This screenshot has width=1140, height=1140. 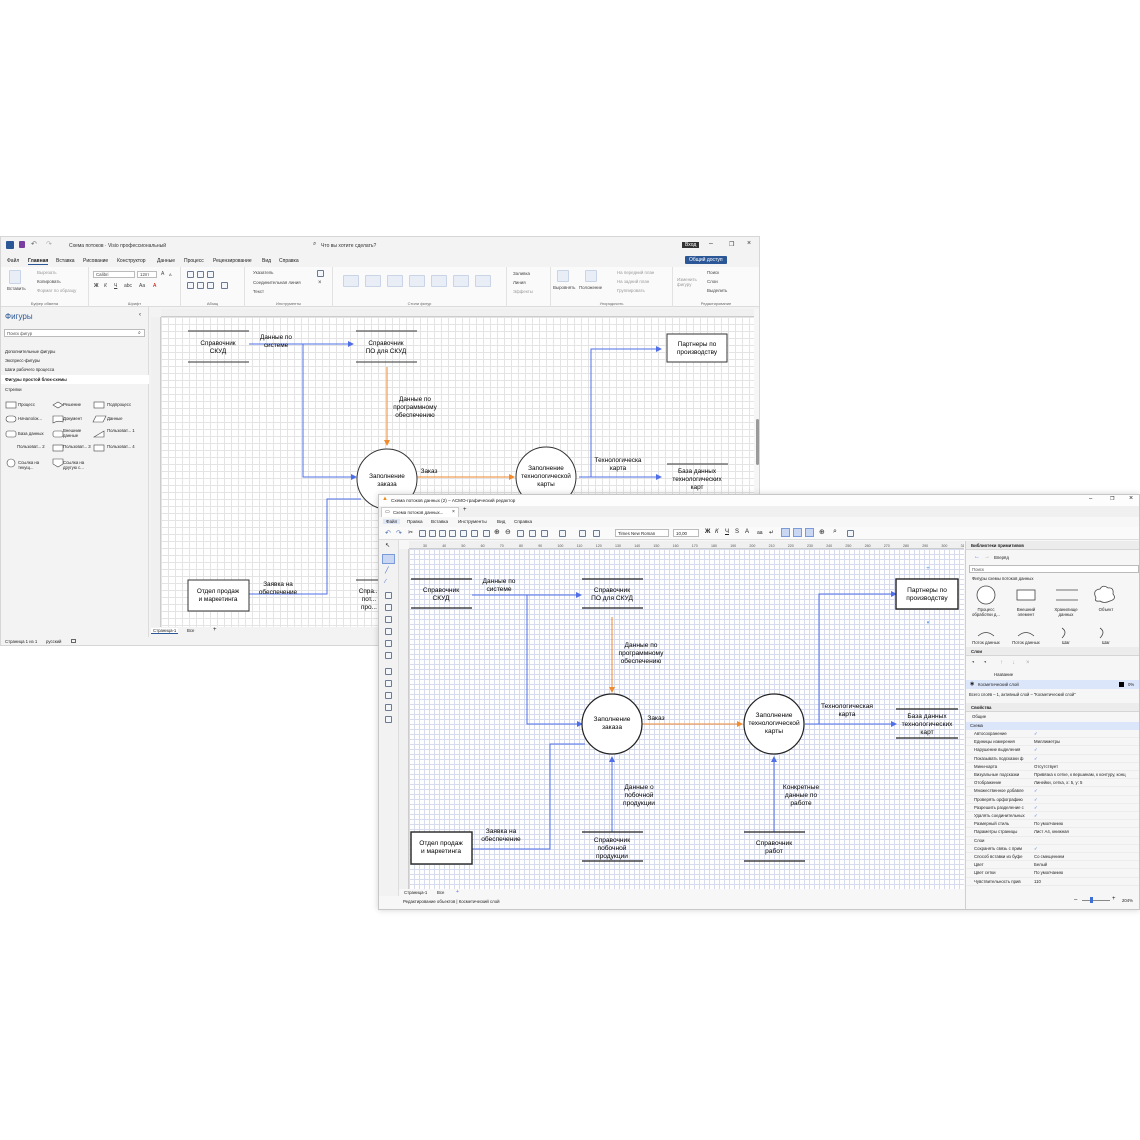 I want to click on close-icon: ×, so click(x=1131, y=498).